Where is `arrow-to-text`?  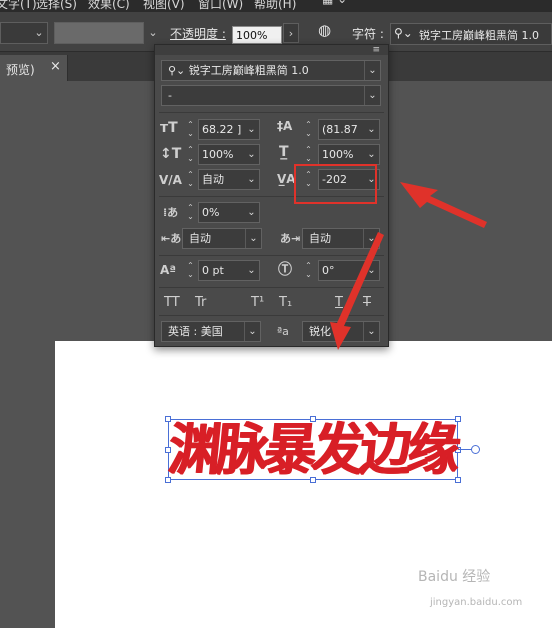 arrow-to-text is located at coordinates (357, 291).